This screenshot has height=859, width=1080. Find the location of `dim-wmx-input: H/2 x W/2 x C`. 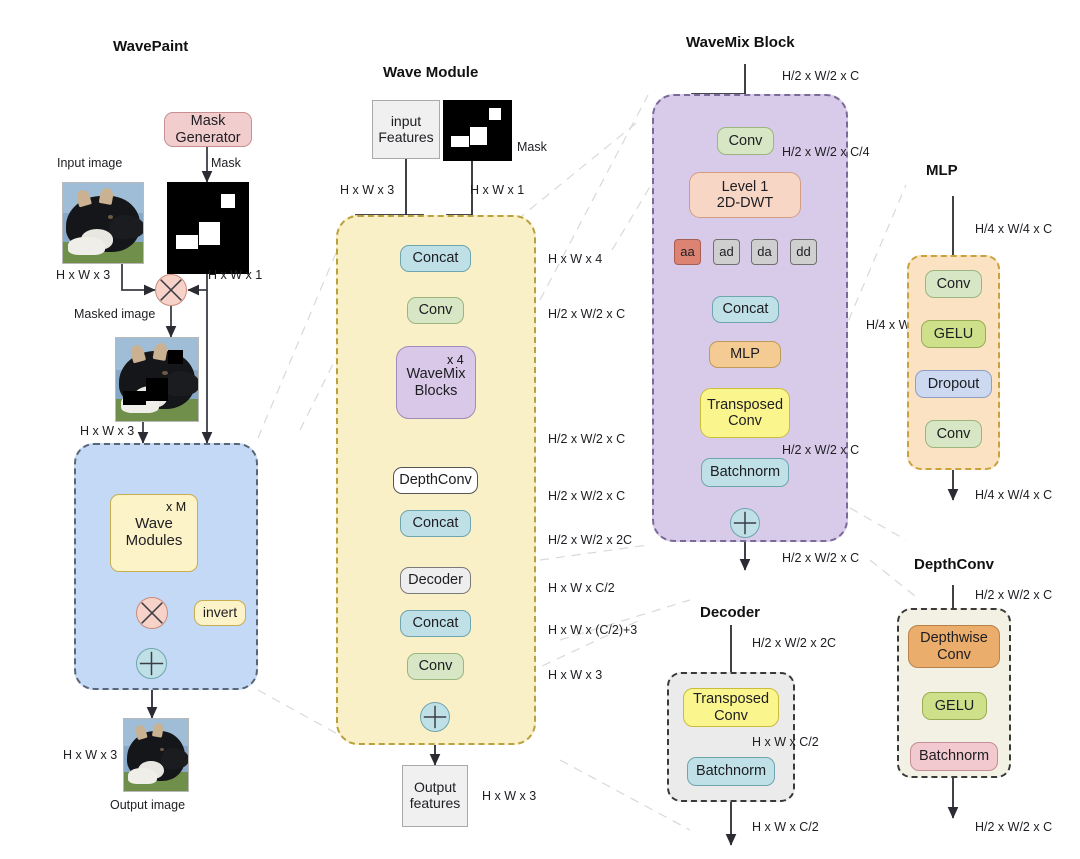

dim-wmx-input: H/2 x W/2 x C is located at coordinates (821, 76).